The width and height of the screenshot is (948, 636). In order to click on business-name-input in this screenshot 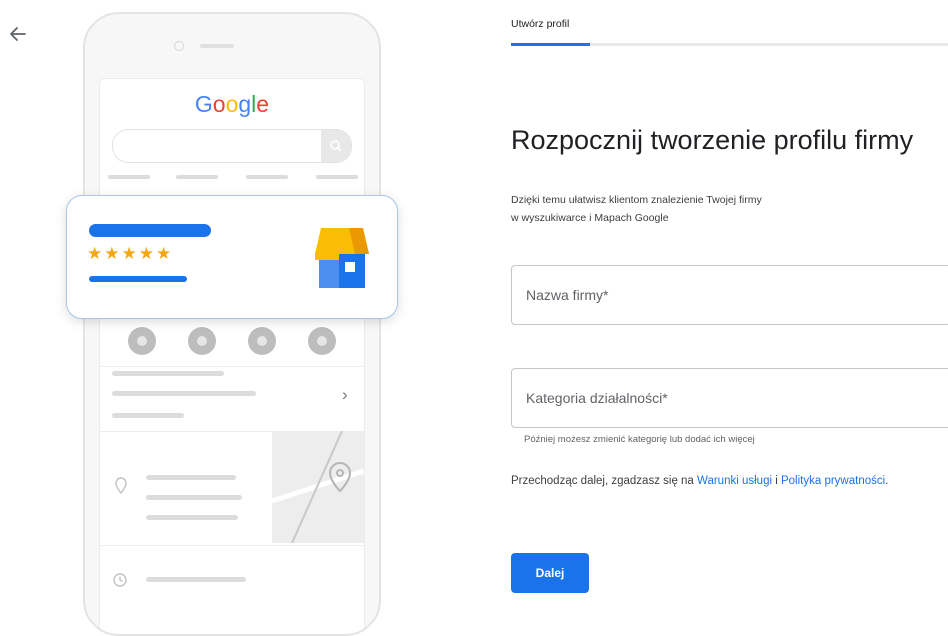, I will do `click(729, 295)`.